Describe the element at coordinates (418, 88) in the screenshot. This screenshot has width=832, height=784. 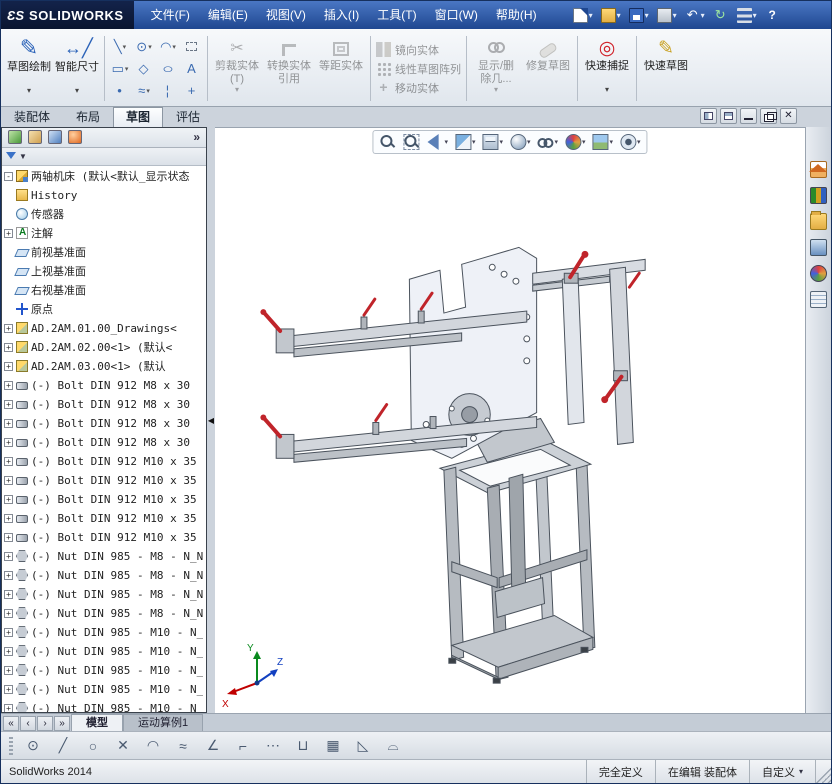
I see `move-entities-button: + 移动实体` at that location.